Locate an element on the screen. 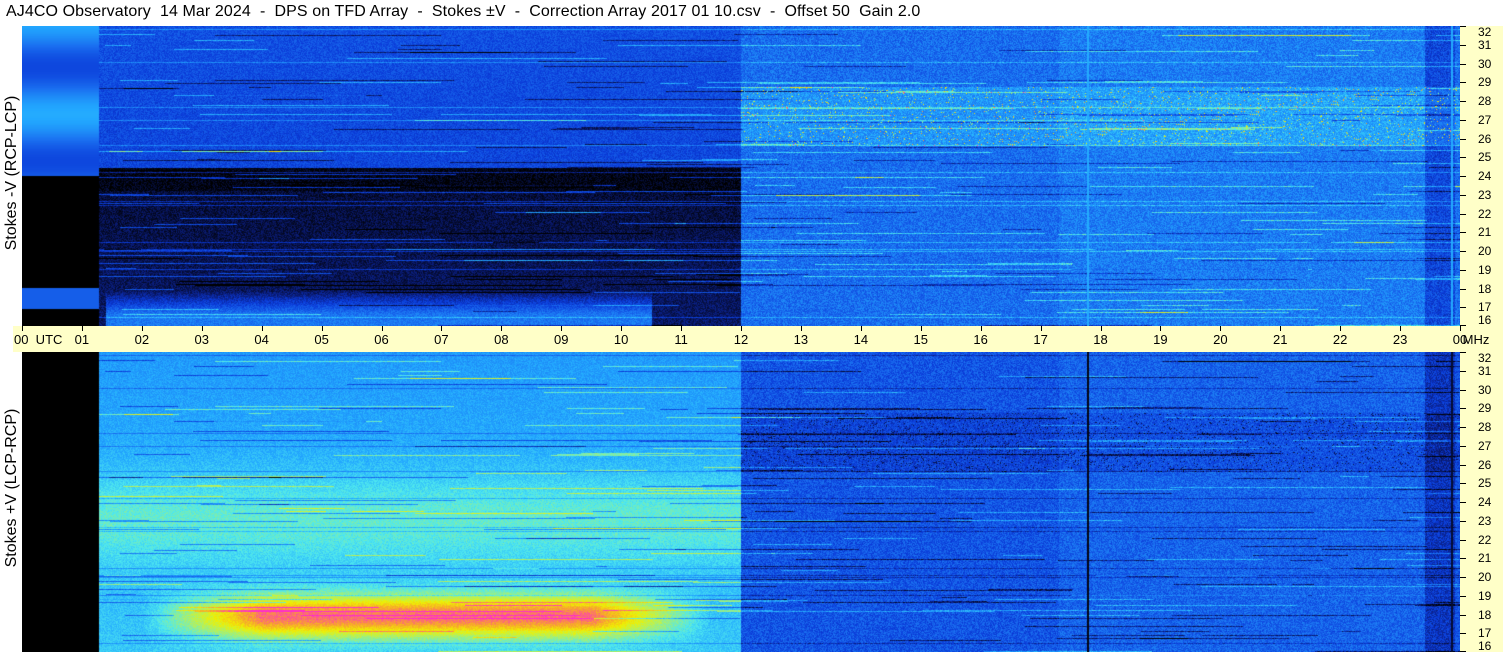 Image resolution: width=1503 pixels, height=672 pixels. x-tick-label: 15 is located at coordinates (920, 339).